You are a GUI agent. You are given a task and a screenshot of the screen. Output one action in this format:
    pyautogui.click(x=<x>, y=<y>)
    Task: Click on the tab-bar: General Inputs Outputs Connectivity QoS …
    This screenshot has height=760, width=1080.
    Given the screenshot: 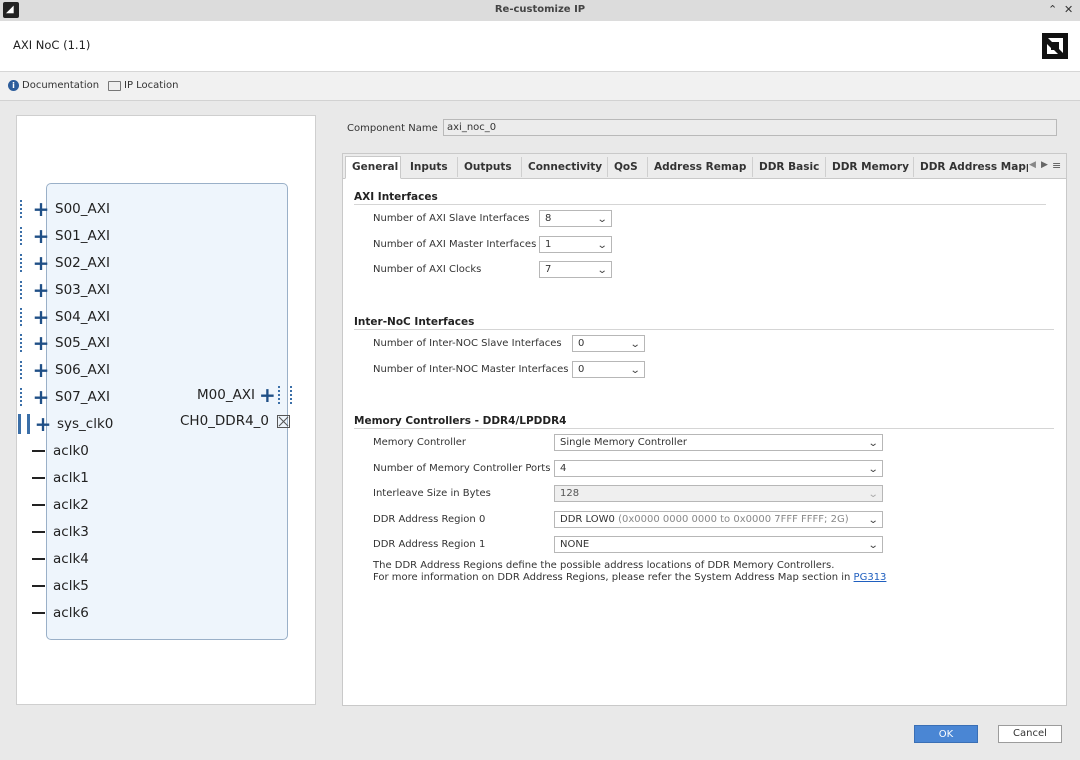 What is the action you would take?
    pyautogui.click(x=704, y=166)
    